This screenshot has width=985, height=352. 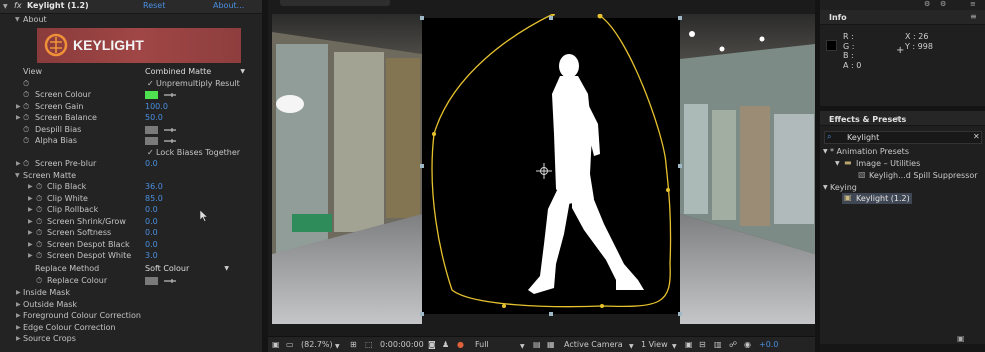 I want to click on tree-keying: Keying, so click(x=843, y=187).